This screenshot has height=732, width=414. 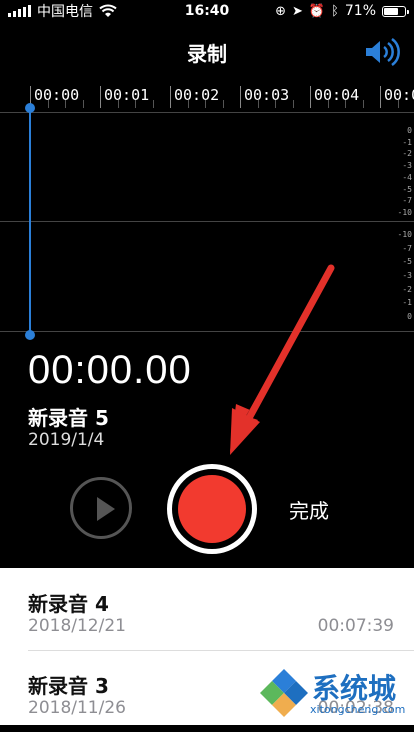 What do you see at coordinates (66, 440) in the screenshot?
I see `recording-date: 2019/1/4` at bounding box center [66, 440].